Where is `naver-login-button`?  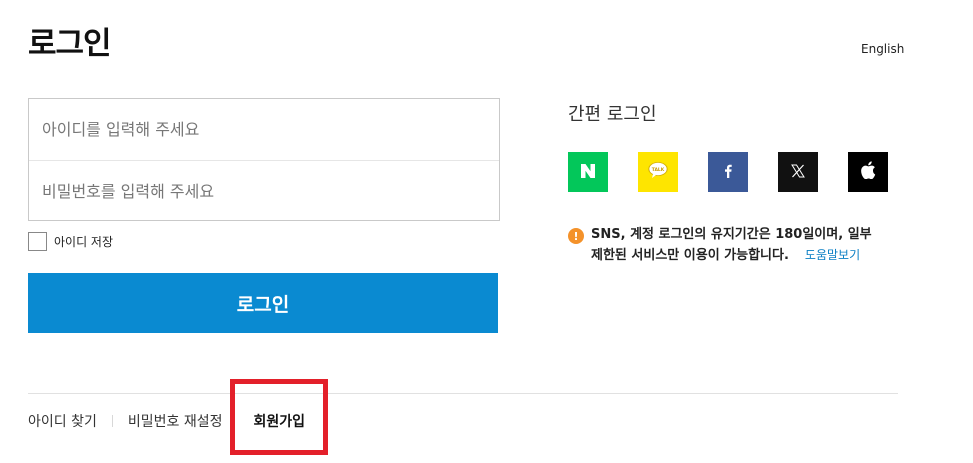
naver-login-button is located at coordinates (588, 172).